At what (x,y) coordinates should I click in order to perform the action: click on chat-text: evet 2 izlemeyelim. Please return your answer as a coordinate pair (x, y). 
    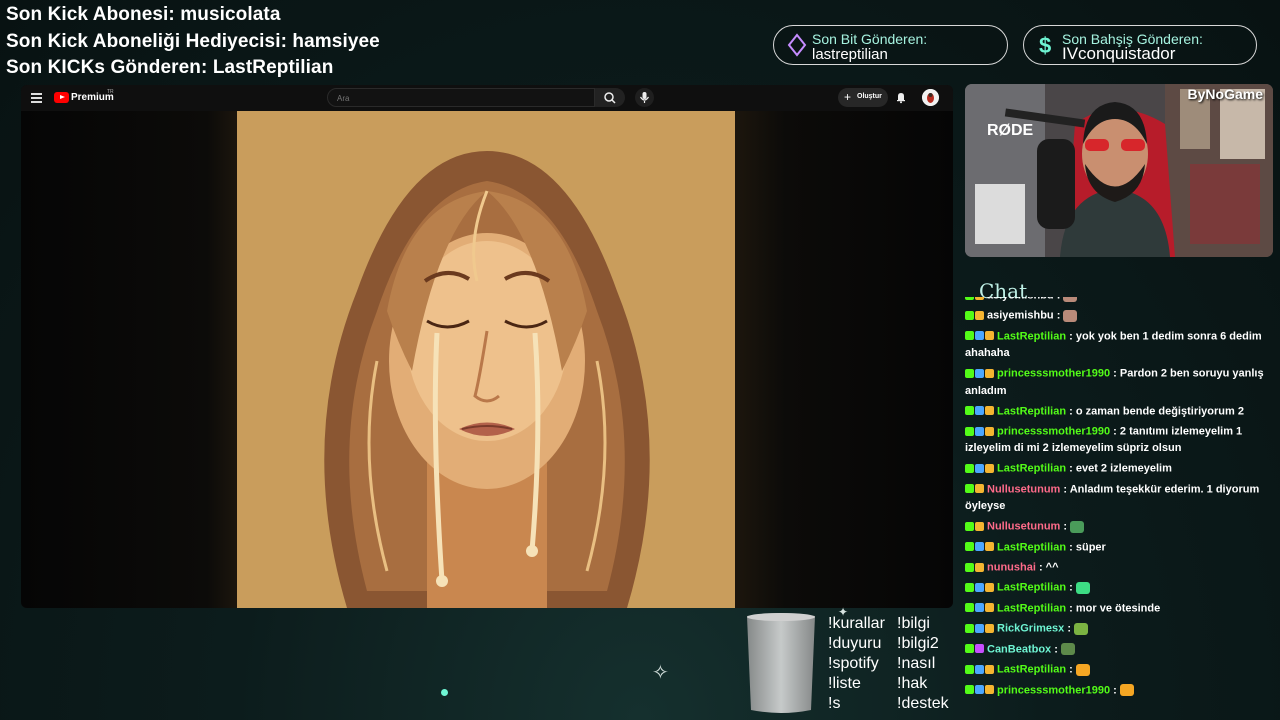
    Looking at the image, I should click on (1123, 468).